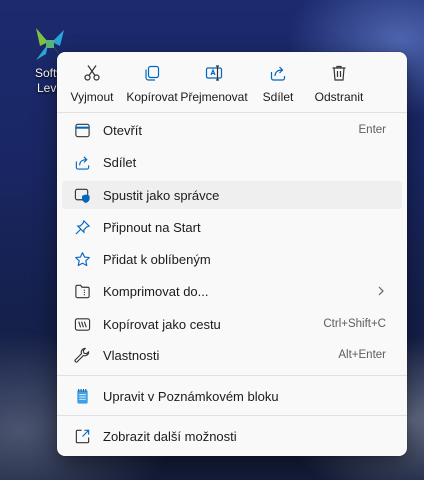  I want to click on menu-item-label: Přidat k oblíbeným, so click(157, 259).